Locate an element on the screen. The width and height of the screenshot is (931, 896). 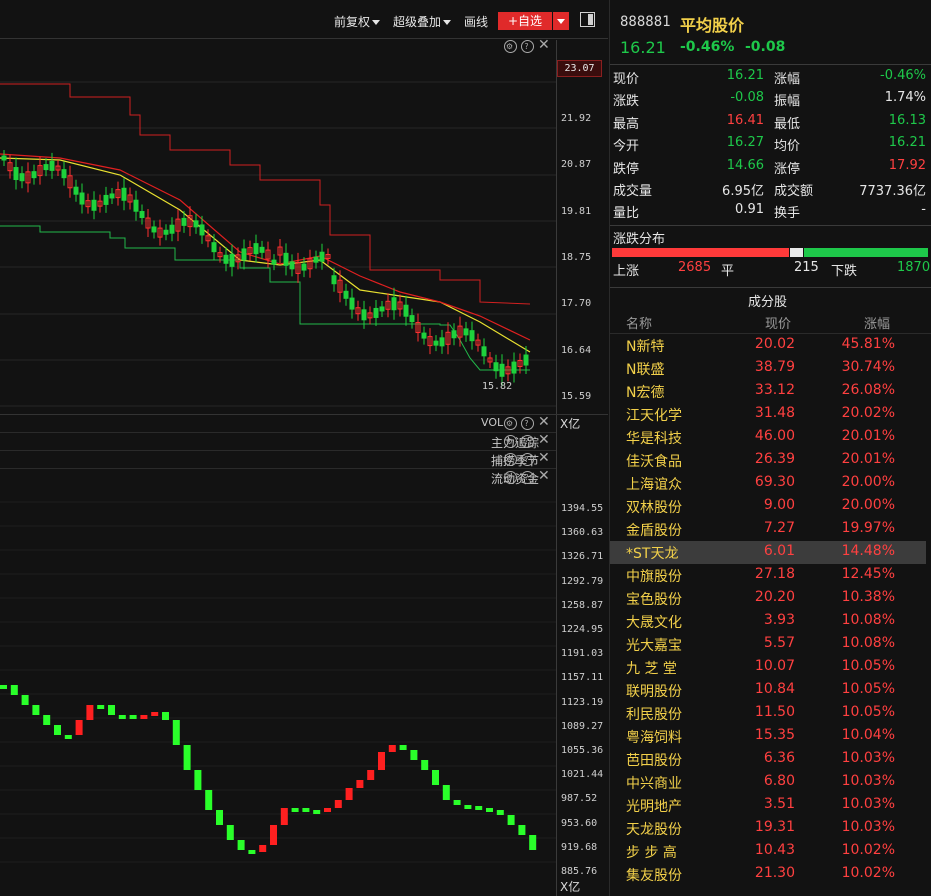
component-row: N联盛 38.79 30.74% is located at coordinates (768, 368).